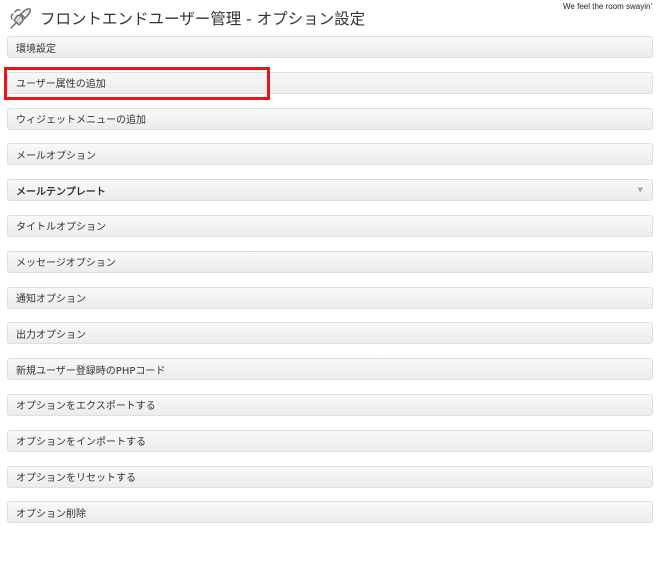  I want to click on section-label: 環境設定, so click(36, 49).